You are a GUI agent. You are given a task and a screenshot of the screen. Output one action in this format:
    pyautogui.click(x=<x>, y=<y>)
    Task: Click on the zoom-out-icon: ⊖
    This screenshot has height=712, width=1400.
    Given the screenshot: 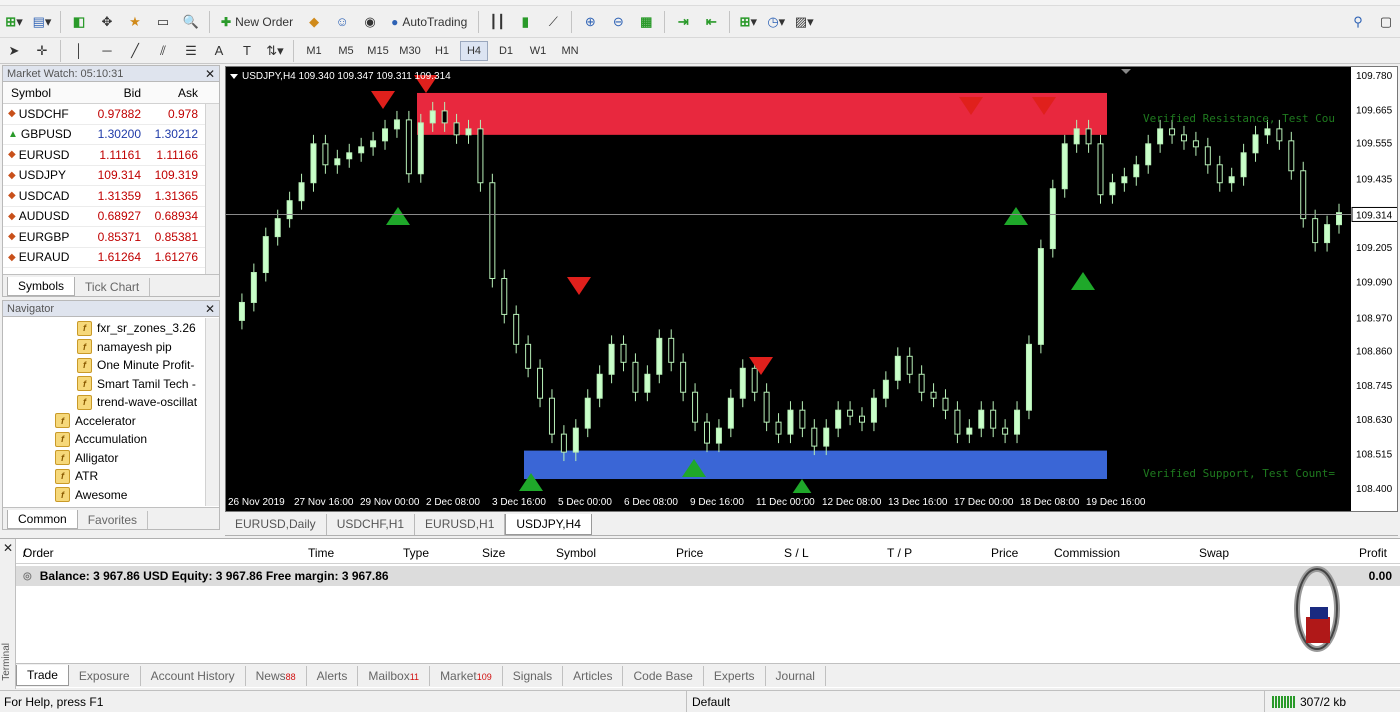 What is the action you would take?
    pyautogui.click(x=618, y=22)
    